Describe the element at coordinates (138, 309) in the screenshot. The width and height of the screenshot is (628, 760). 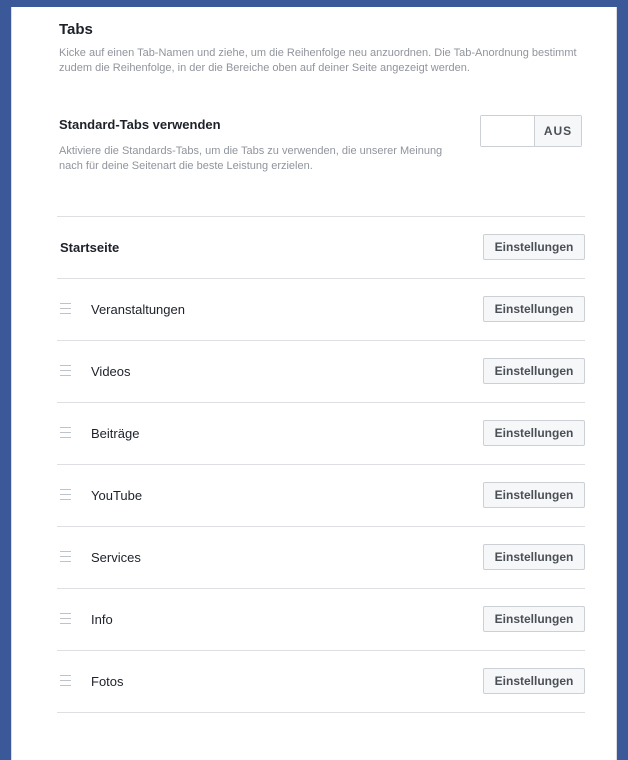
I see `tab-label: Veranstaltungen` at that location.